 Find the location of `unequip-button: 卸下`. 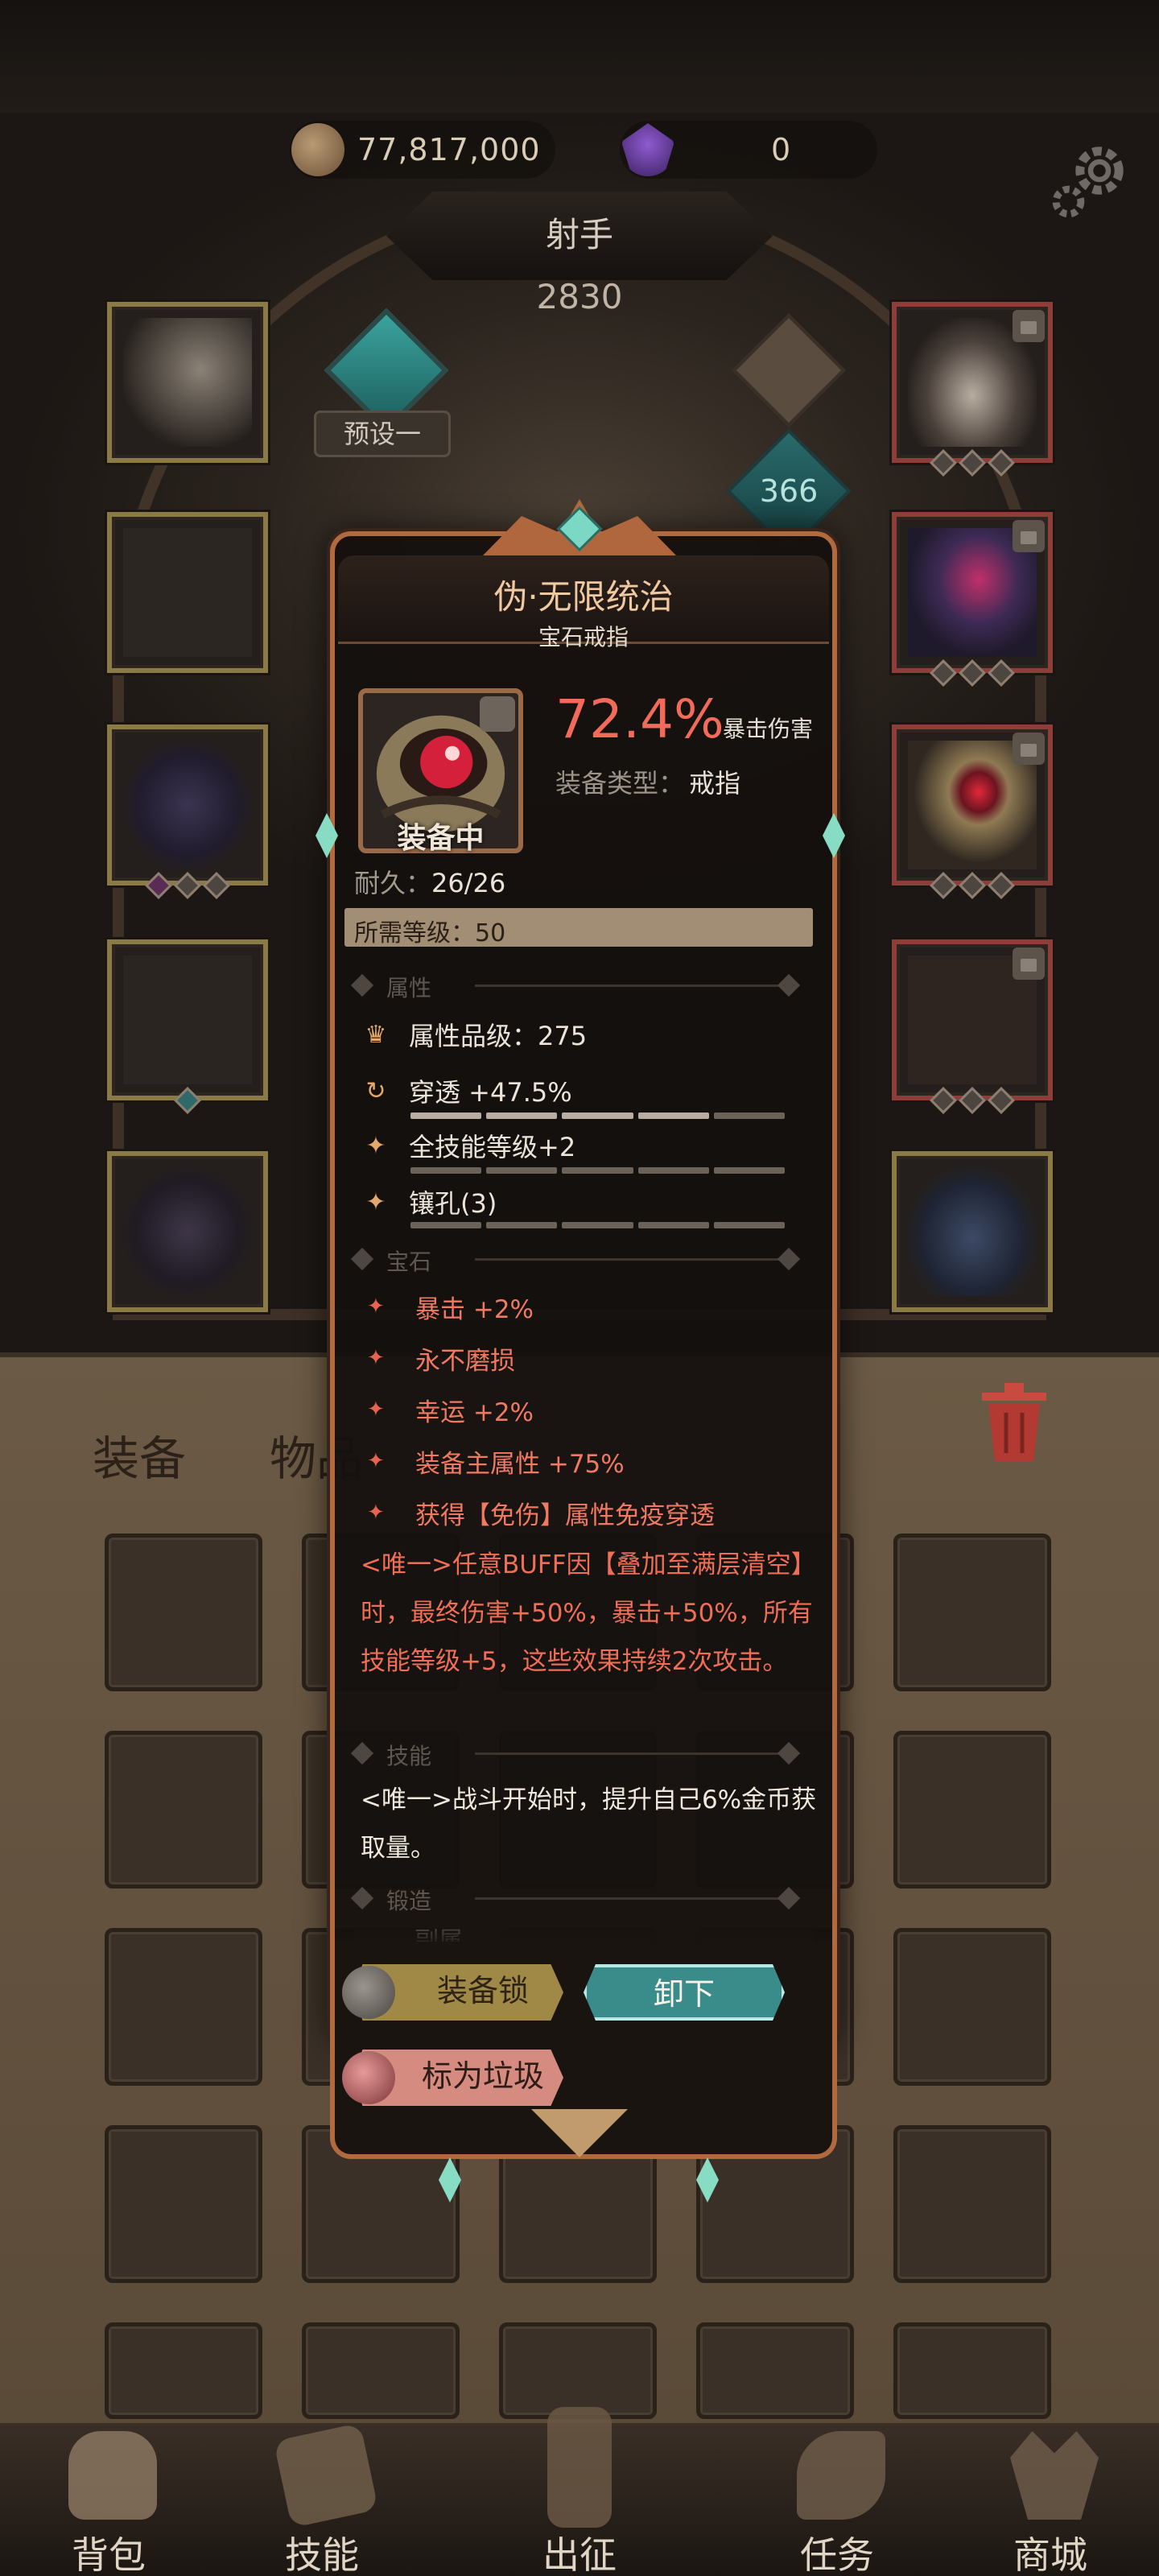

unequip-button: 卸下 is located at coordinates (684, 1992).